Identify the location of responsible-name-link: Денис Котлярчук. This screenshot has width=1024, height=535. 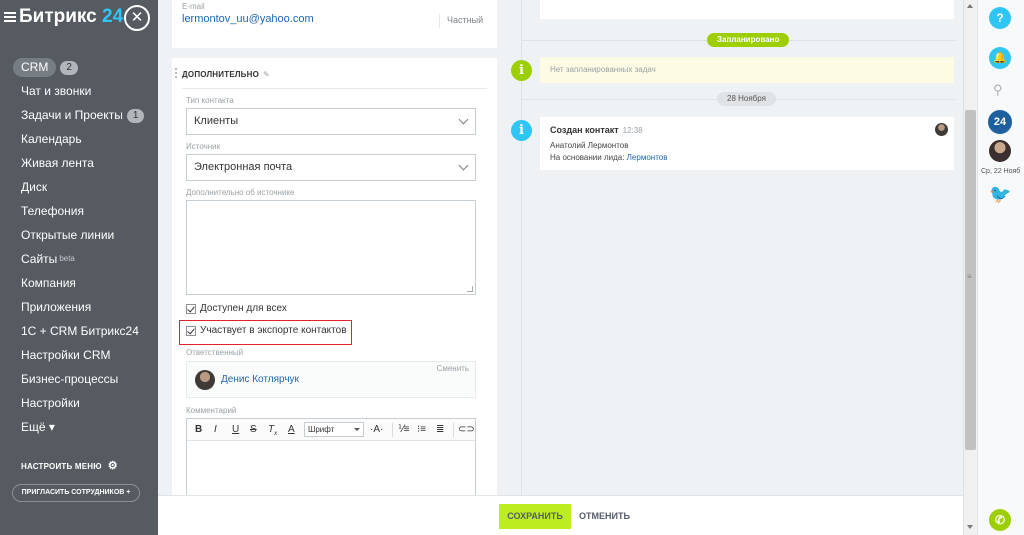
(260, 379).